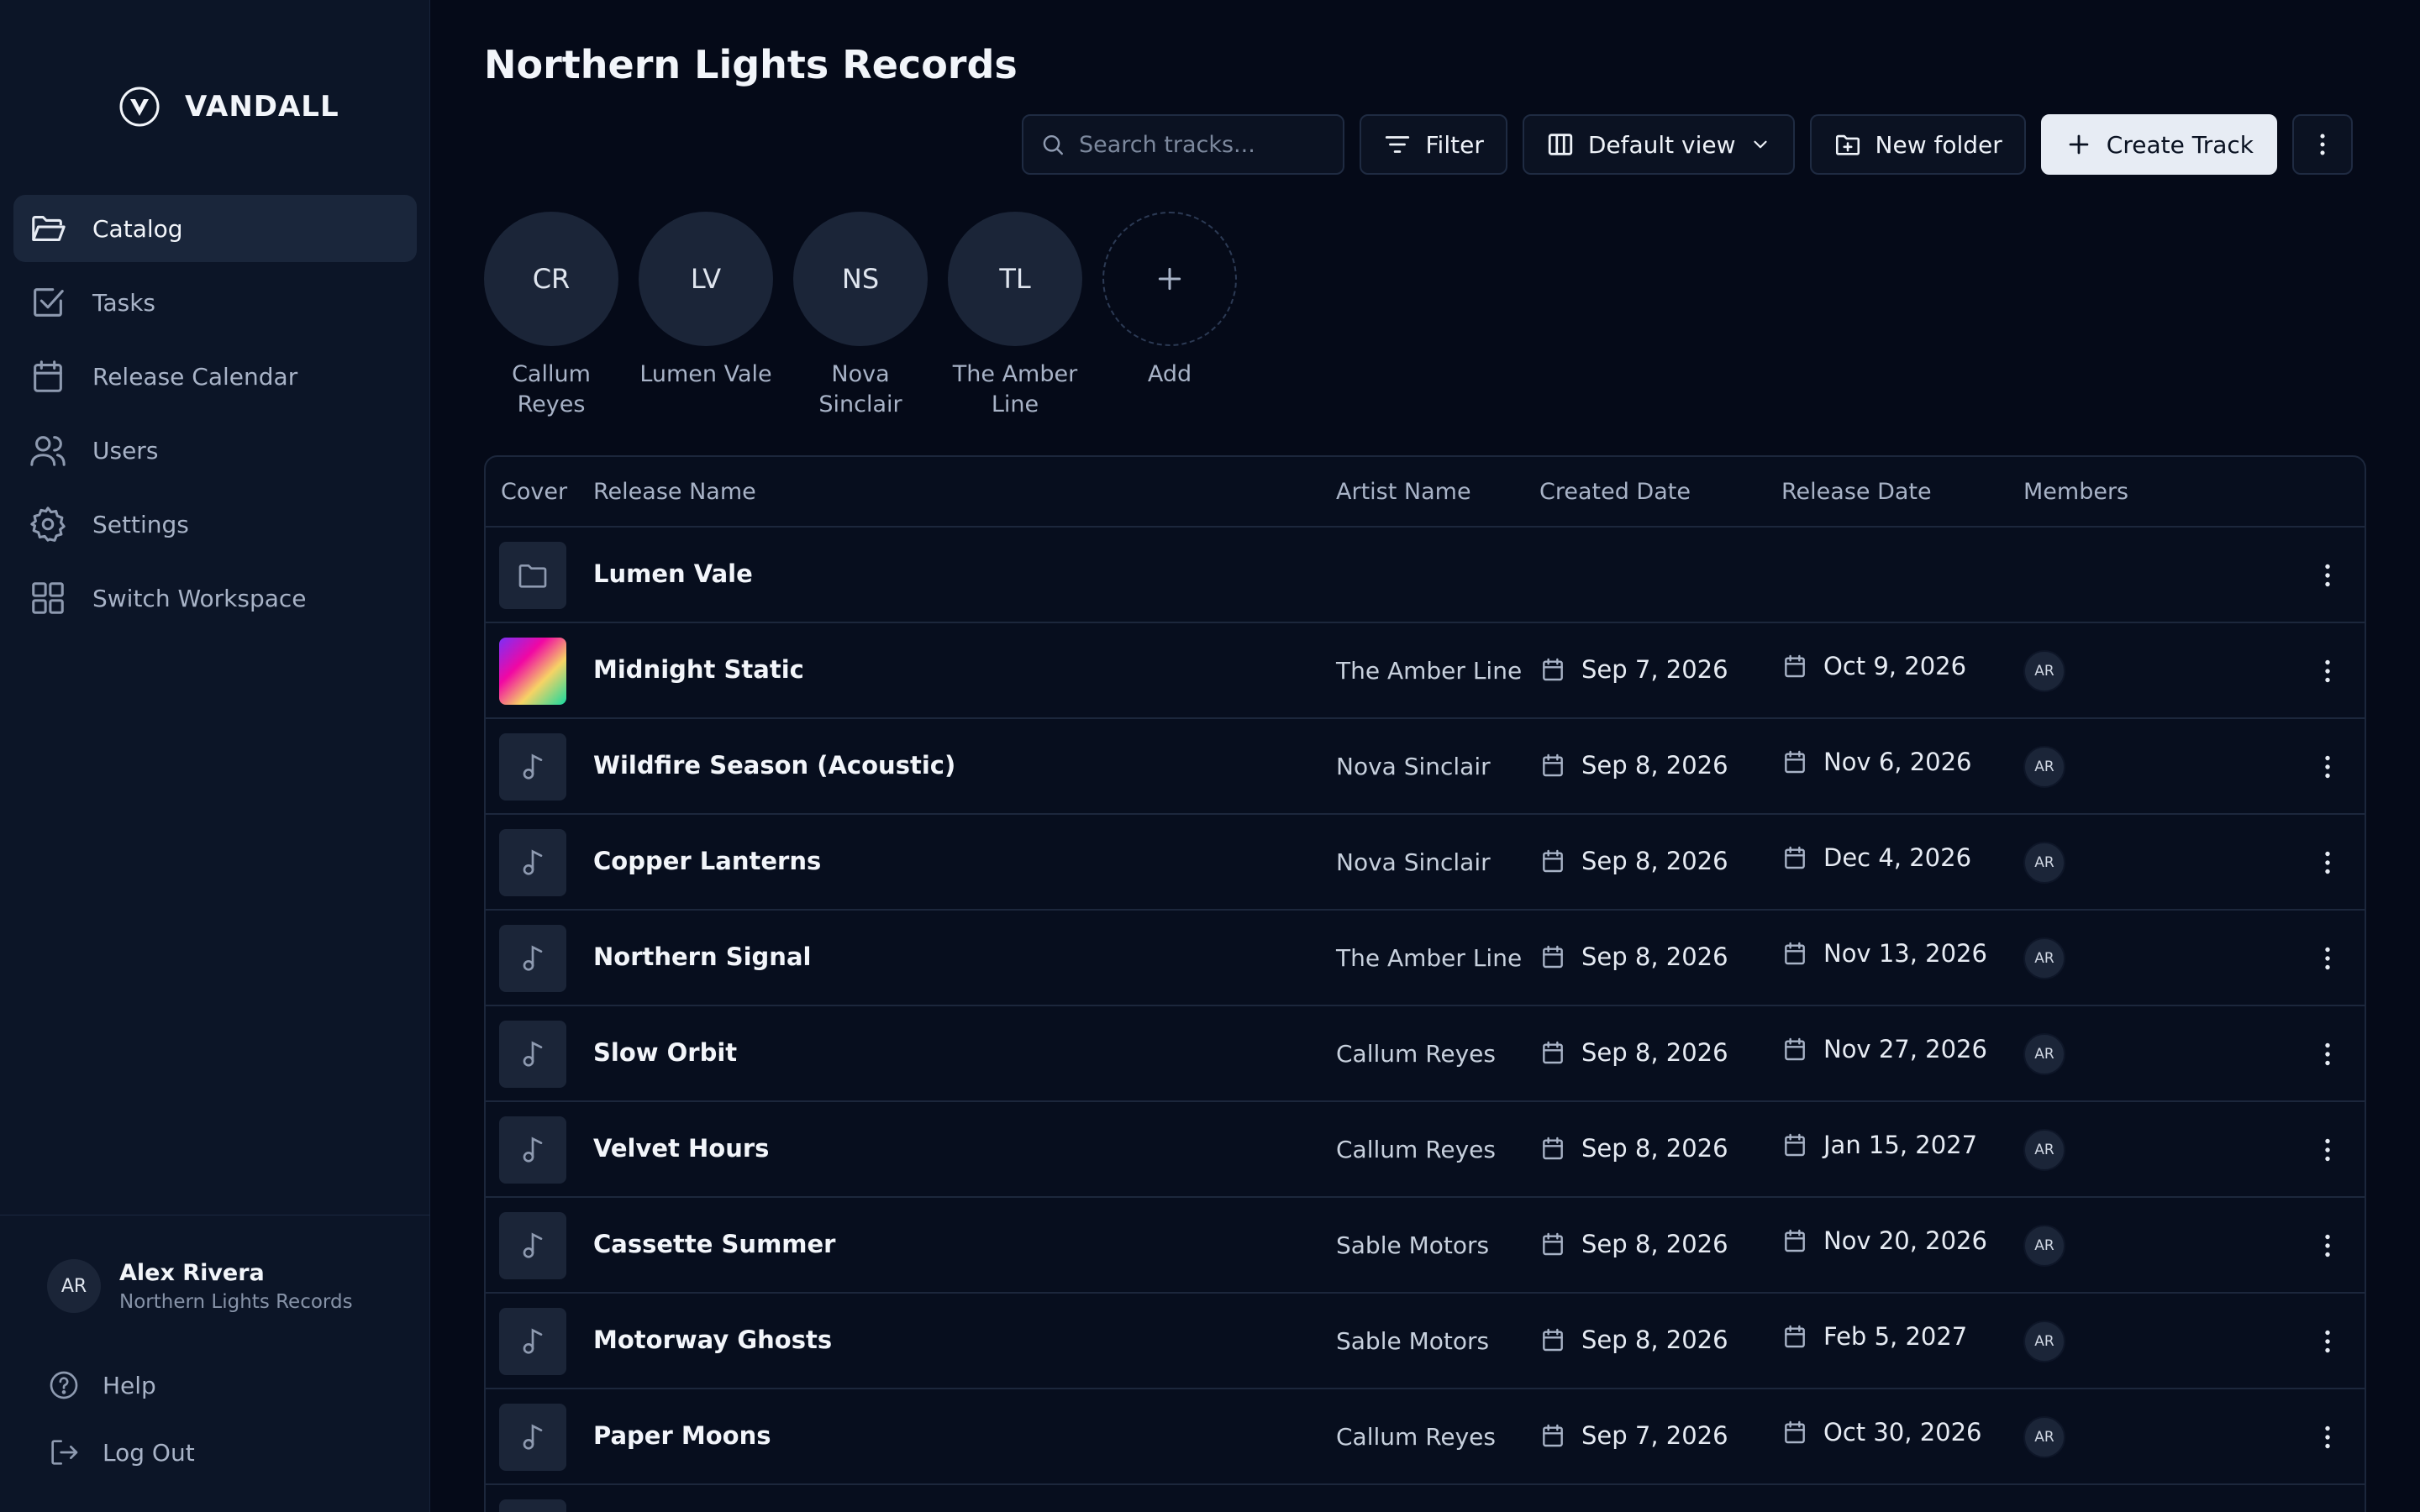 This screenshot has height=1512, width=2420. I want to click on logout-link: Log Out, so click(121, 1452).